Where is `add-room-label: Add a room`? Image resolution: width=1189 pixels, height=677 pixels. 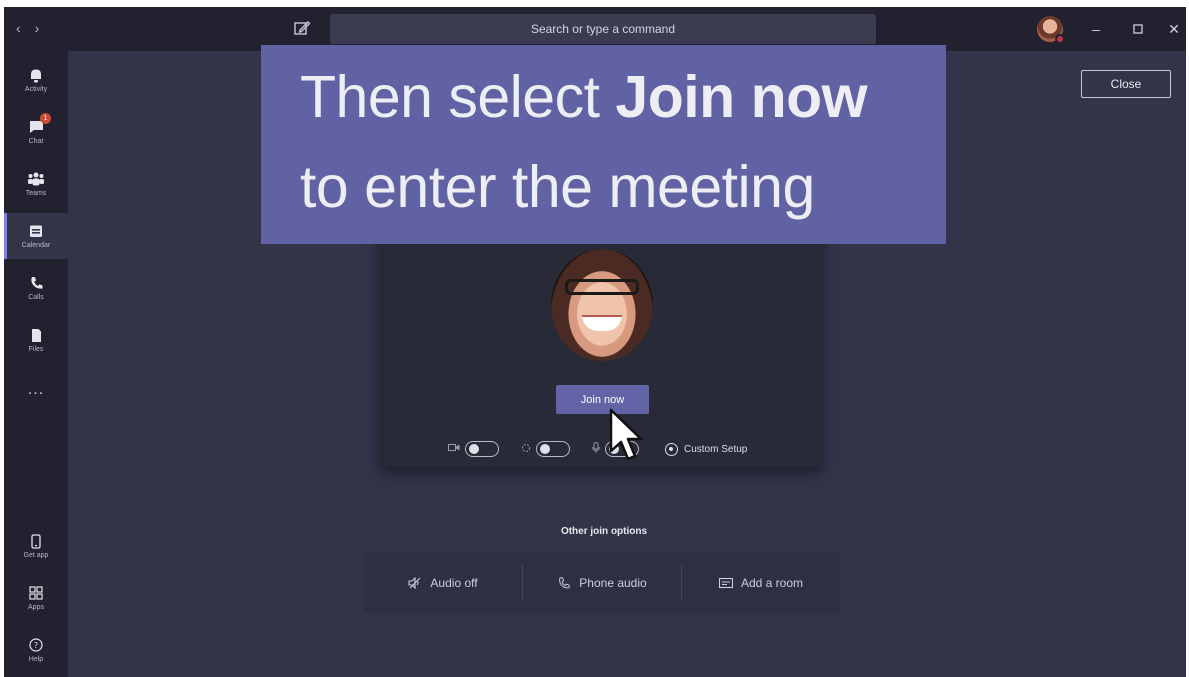
add-room-label: Add a room is located at coordinates (772, 583).